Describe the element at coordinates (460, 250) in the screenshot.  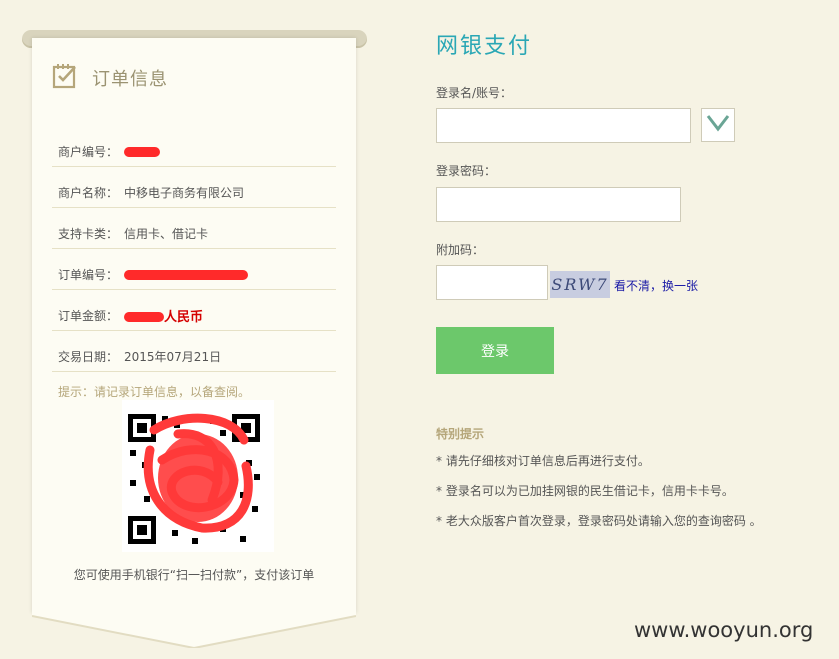
I see `captcha-label: 附加码：` at that location.